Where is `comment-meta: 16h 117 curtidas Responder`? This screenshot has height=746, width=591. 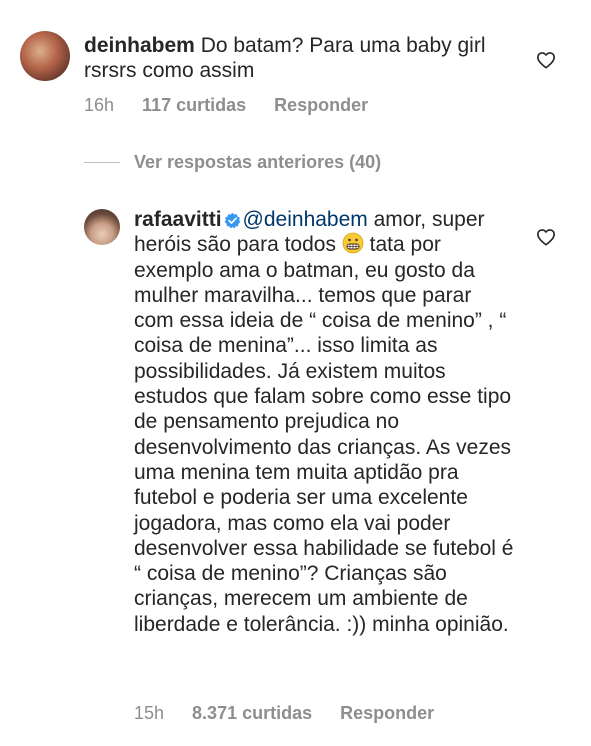 comment-meta: 16h 117 curtidas Responder is located at coordinates (226, 105).